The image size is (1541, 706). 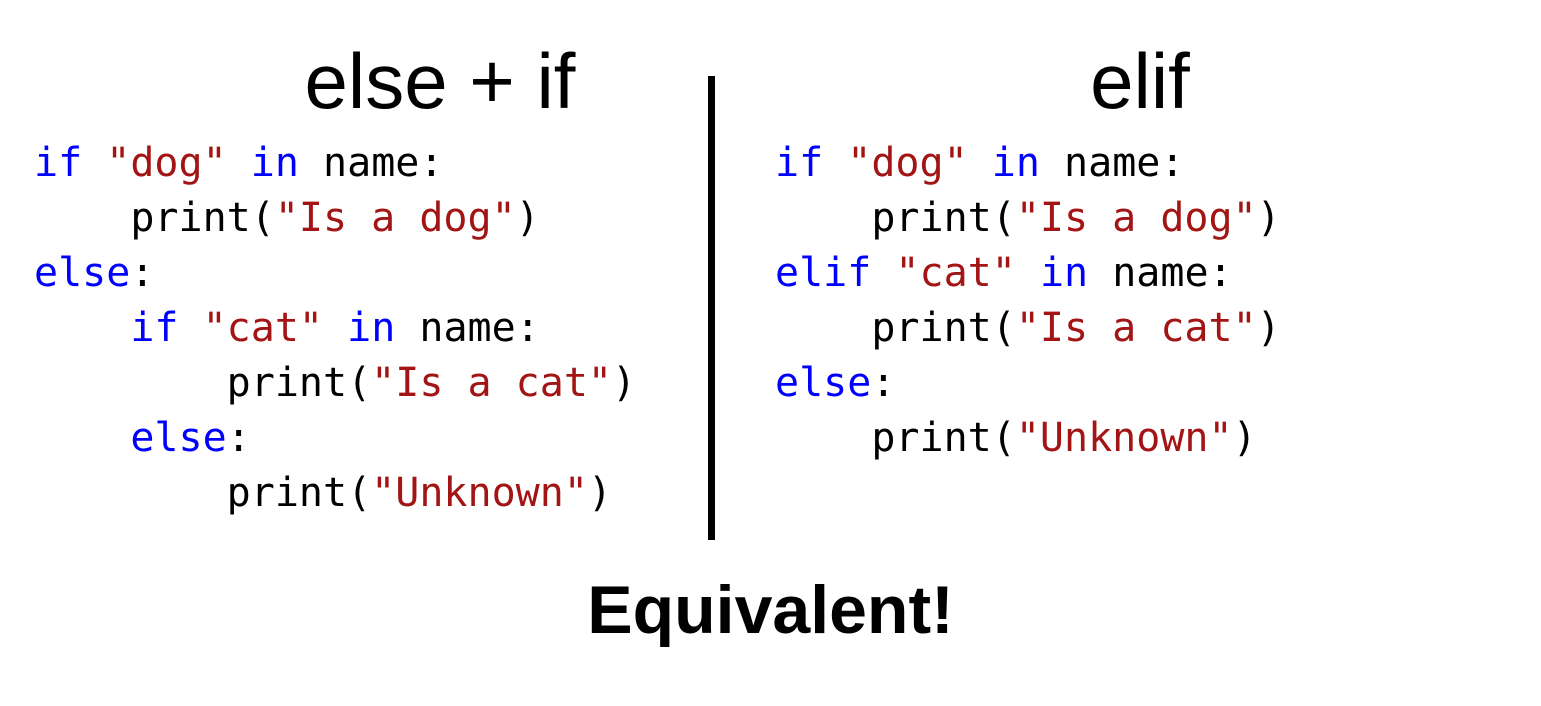 I want to click on elif-title: elif, so click(x=1140, y=81).